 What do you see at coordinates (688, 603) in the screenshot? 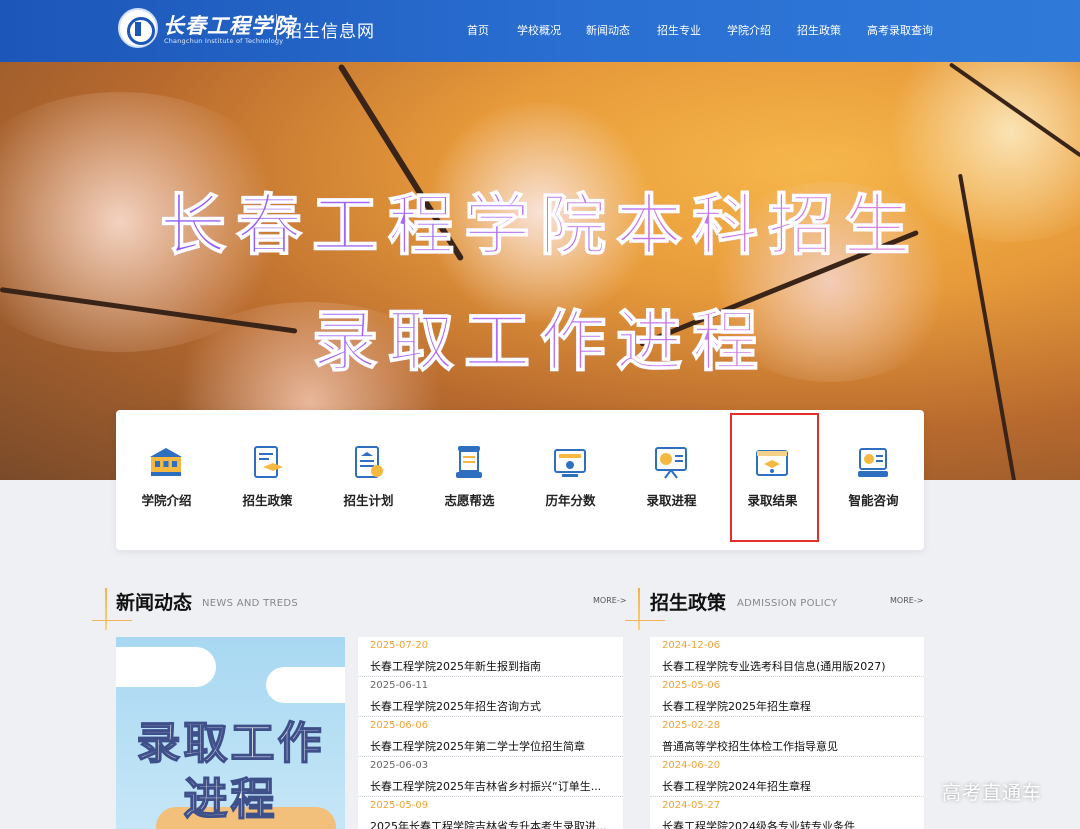
I see `policy-section-title: 招生政策` at bounding box center [688, 603].